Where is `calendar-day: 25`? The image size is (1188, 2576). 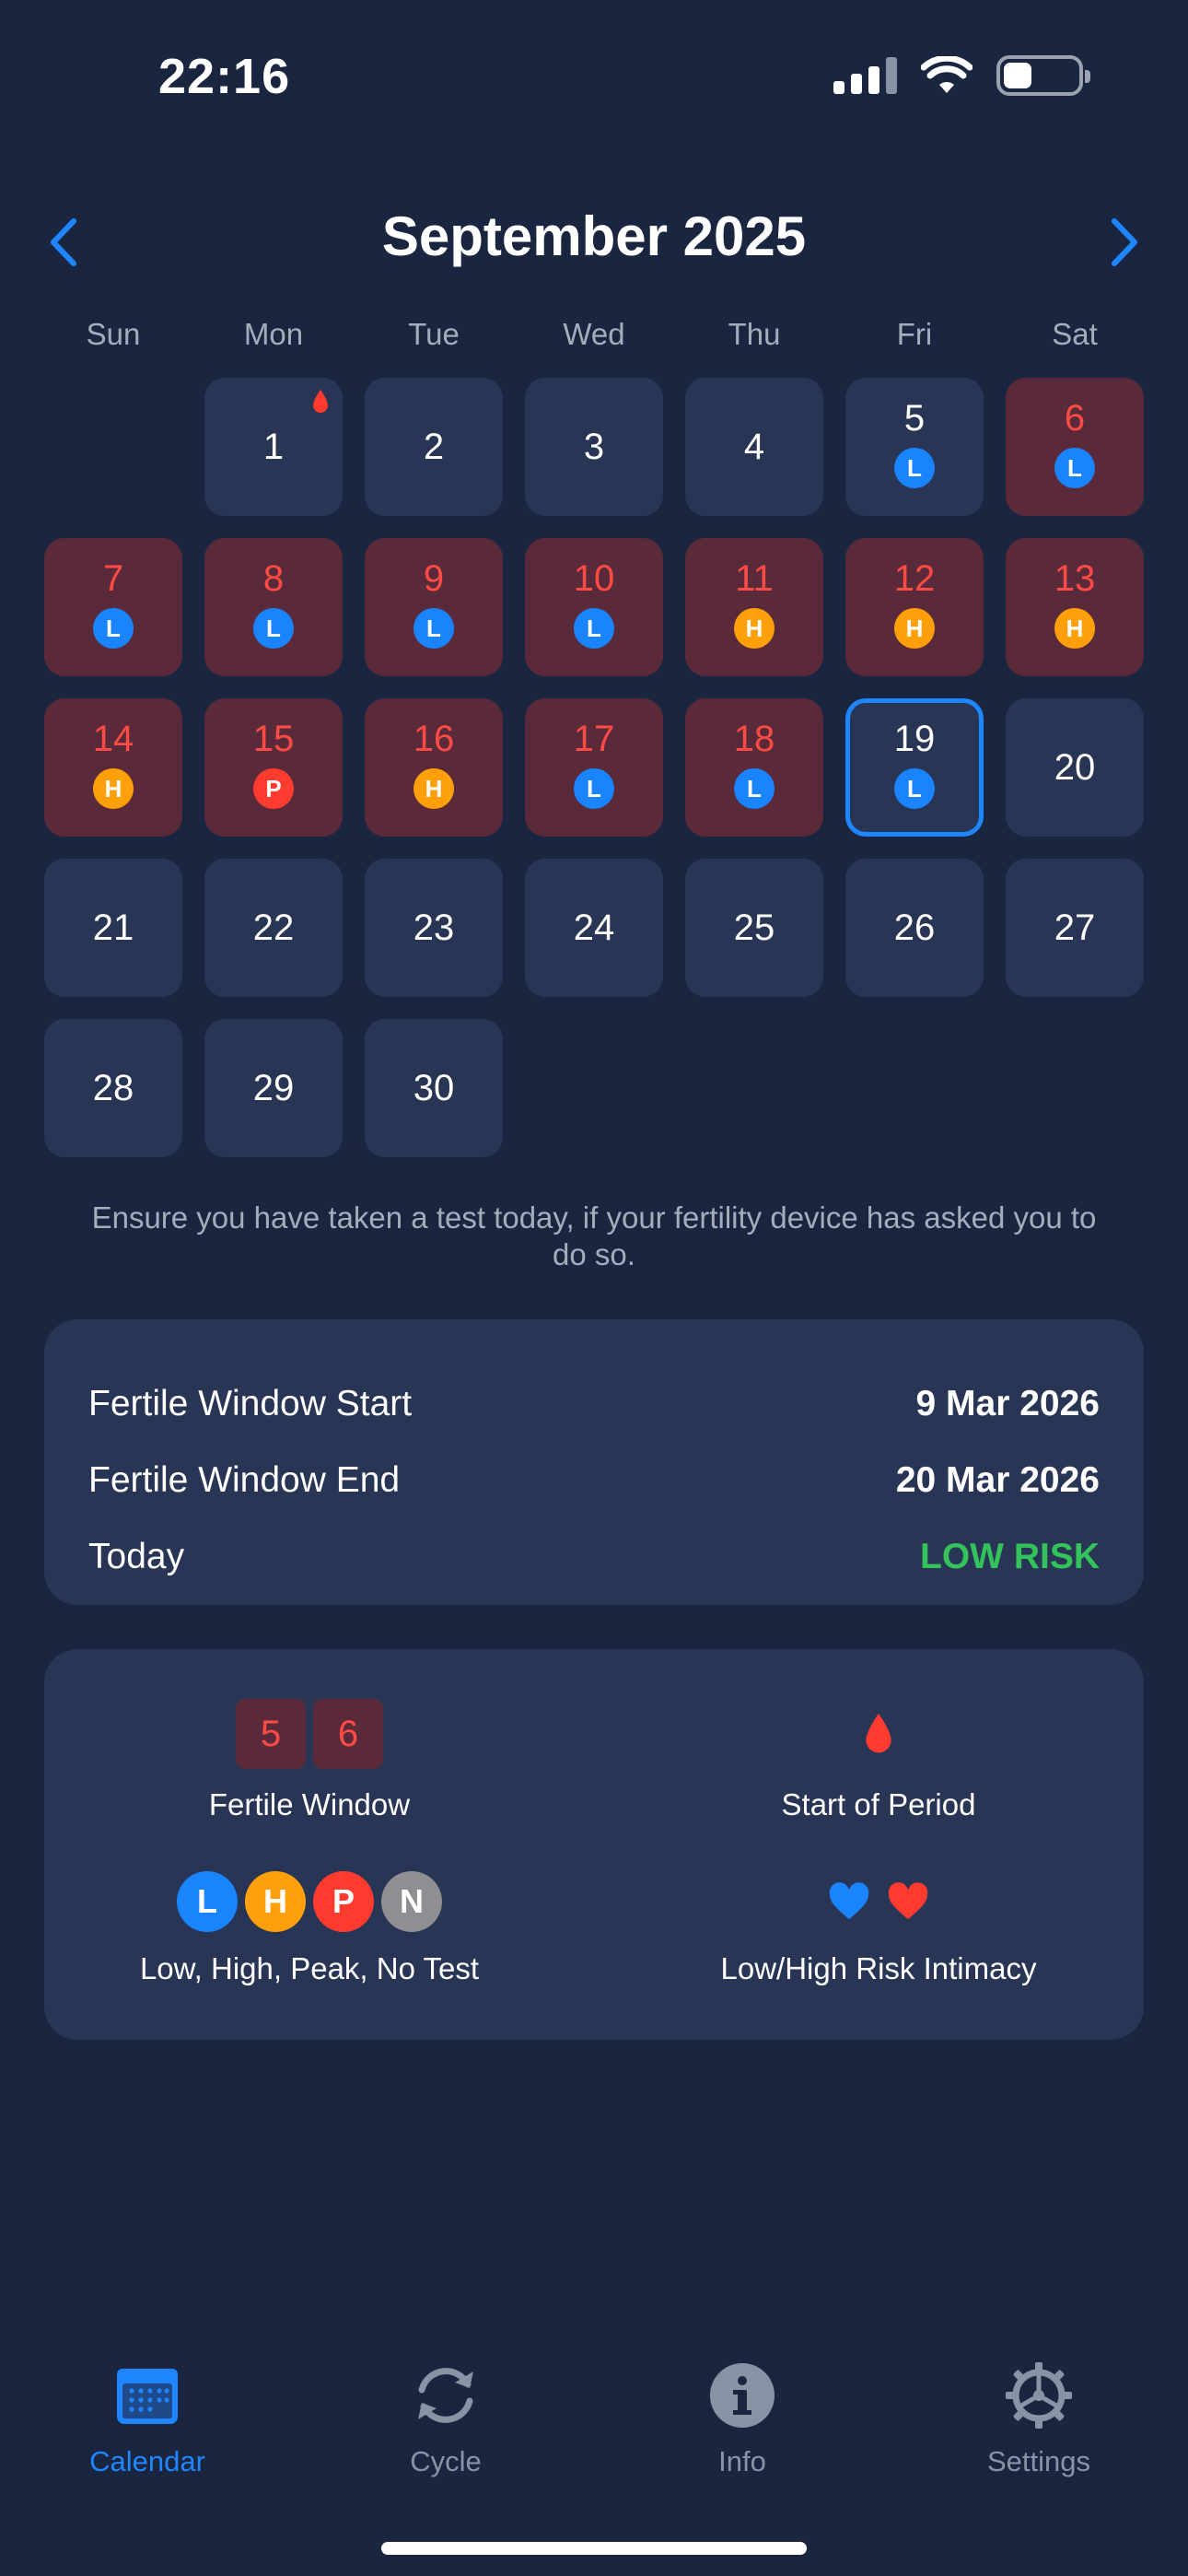
calendar-day: 25 is located at coordinates (754, 928).